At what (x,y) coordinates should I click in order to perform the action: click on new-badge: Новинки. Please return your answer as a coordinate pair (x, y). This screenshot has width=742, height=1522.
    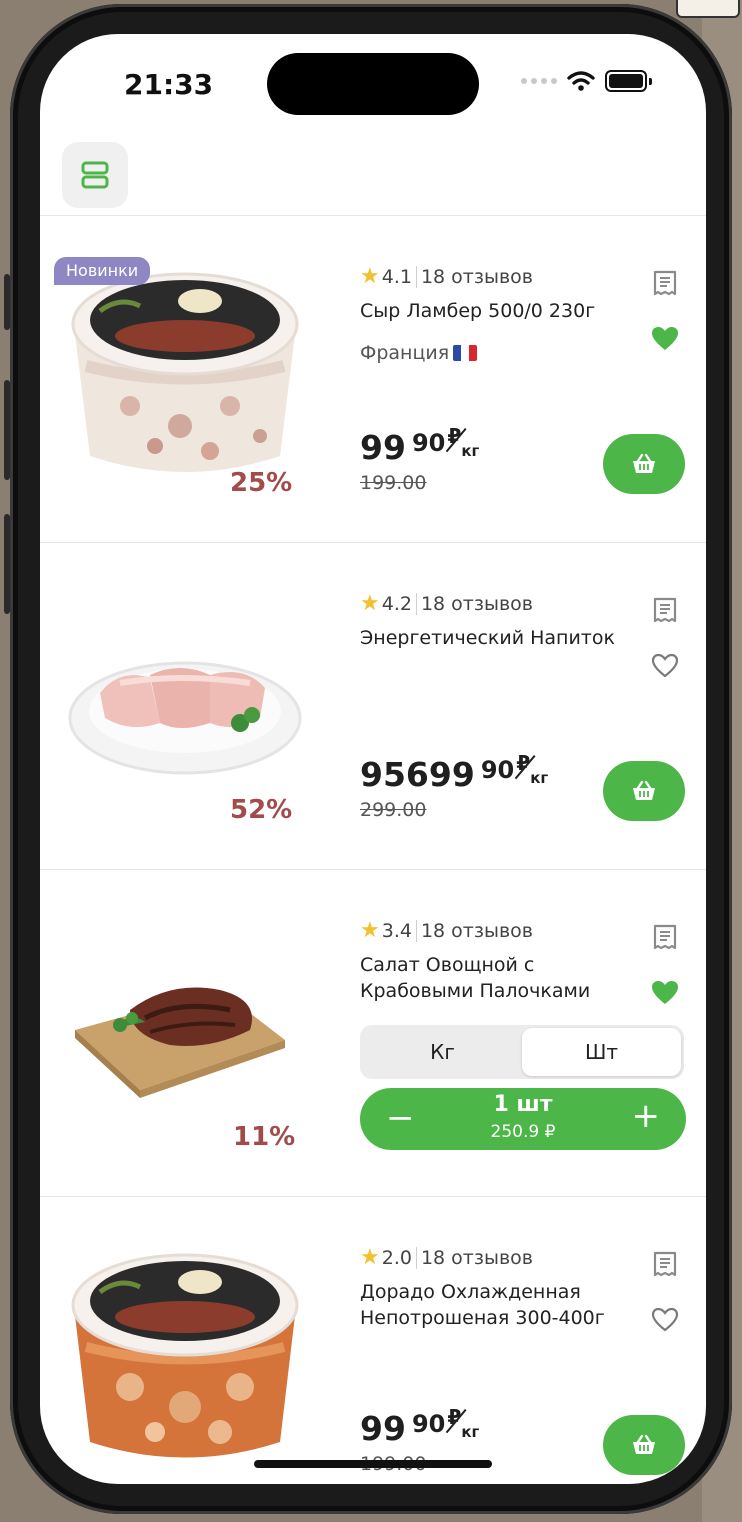
    Looking at the image, I should click on (102, 271).